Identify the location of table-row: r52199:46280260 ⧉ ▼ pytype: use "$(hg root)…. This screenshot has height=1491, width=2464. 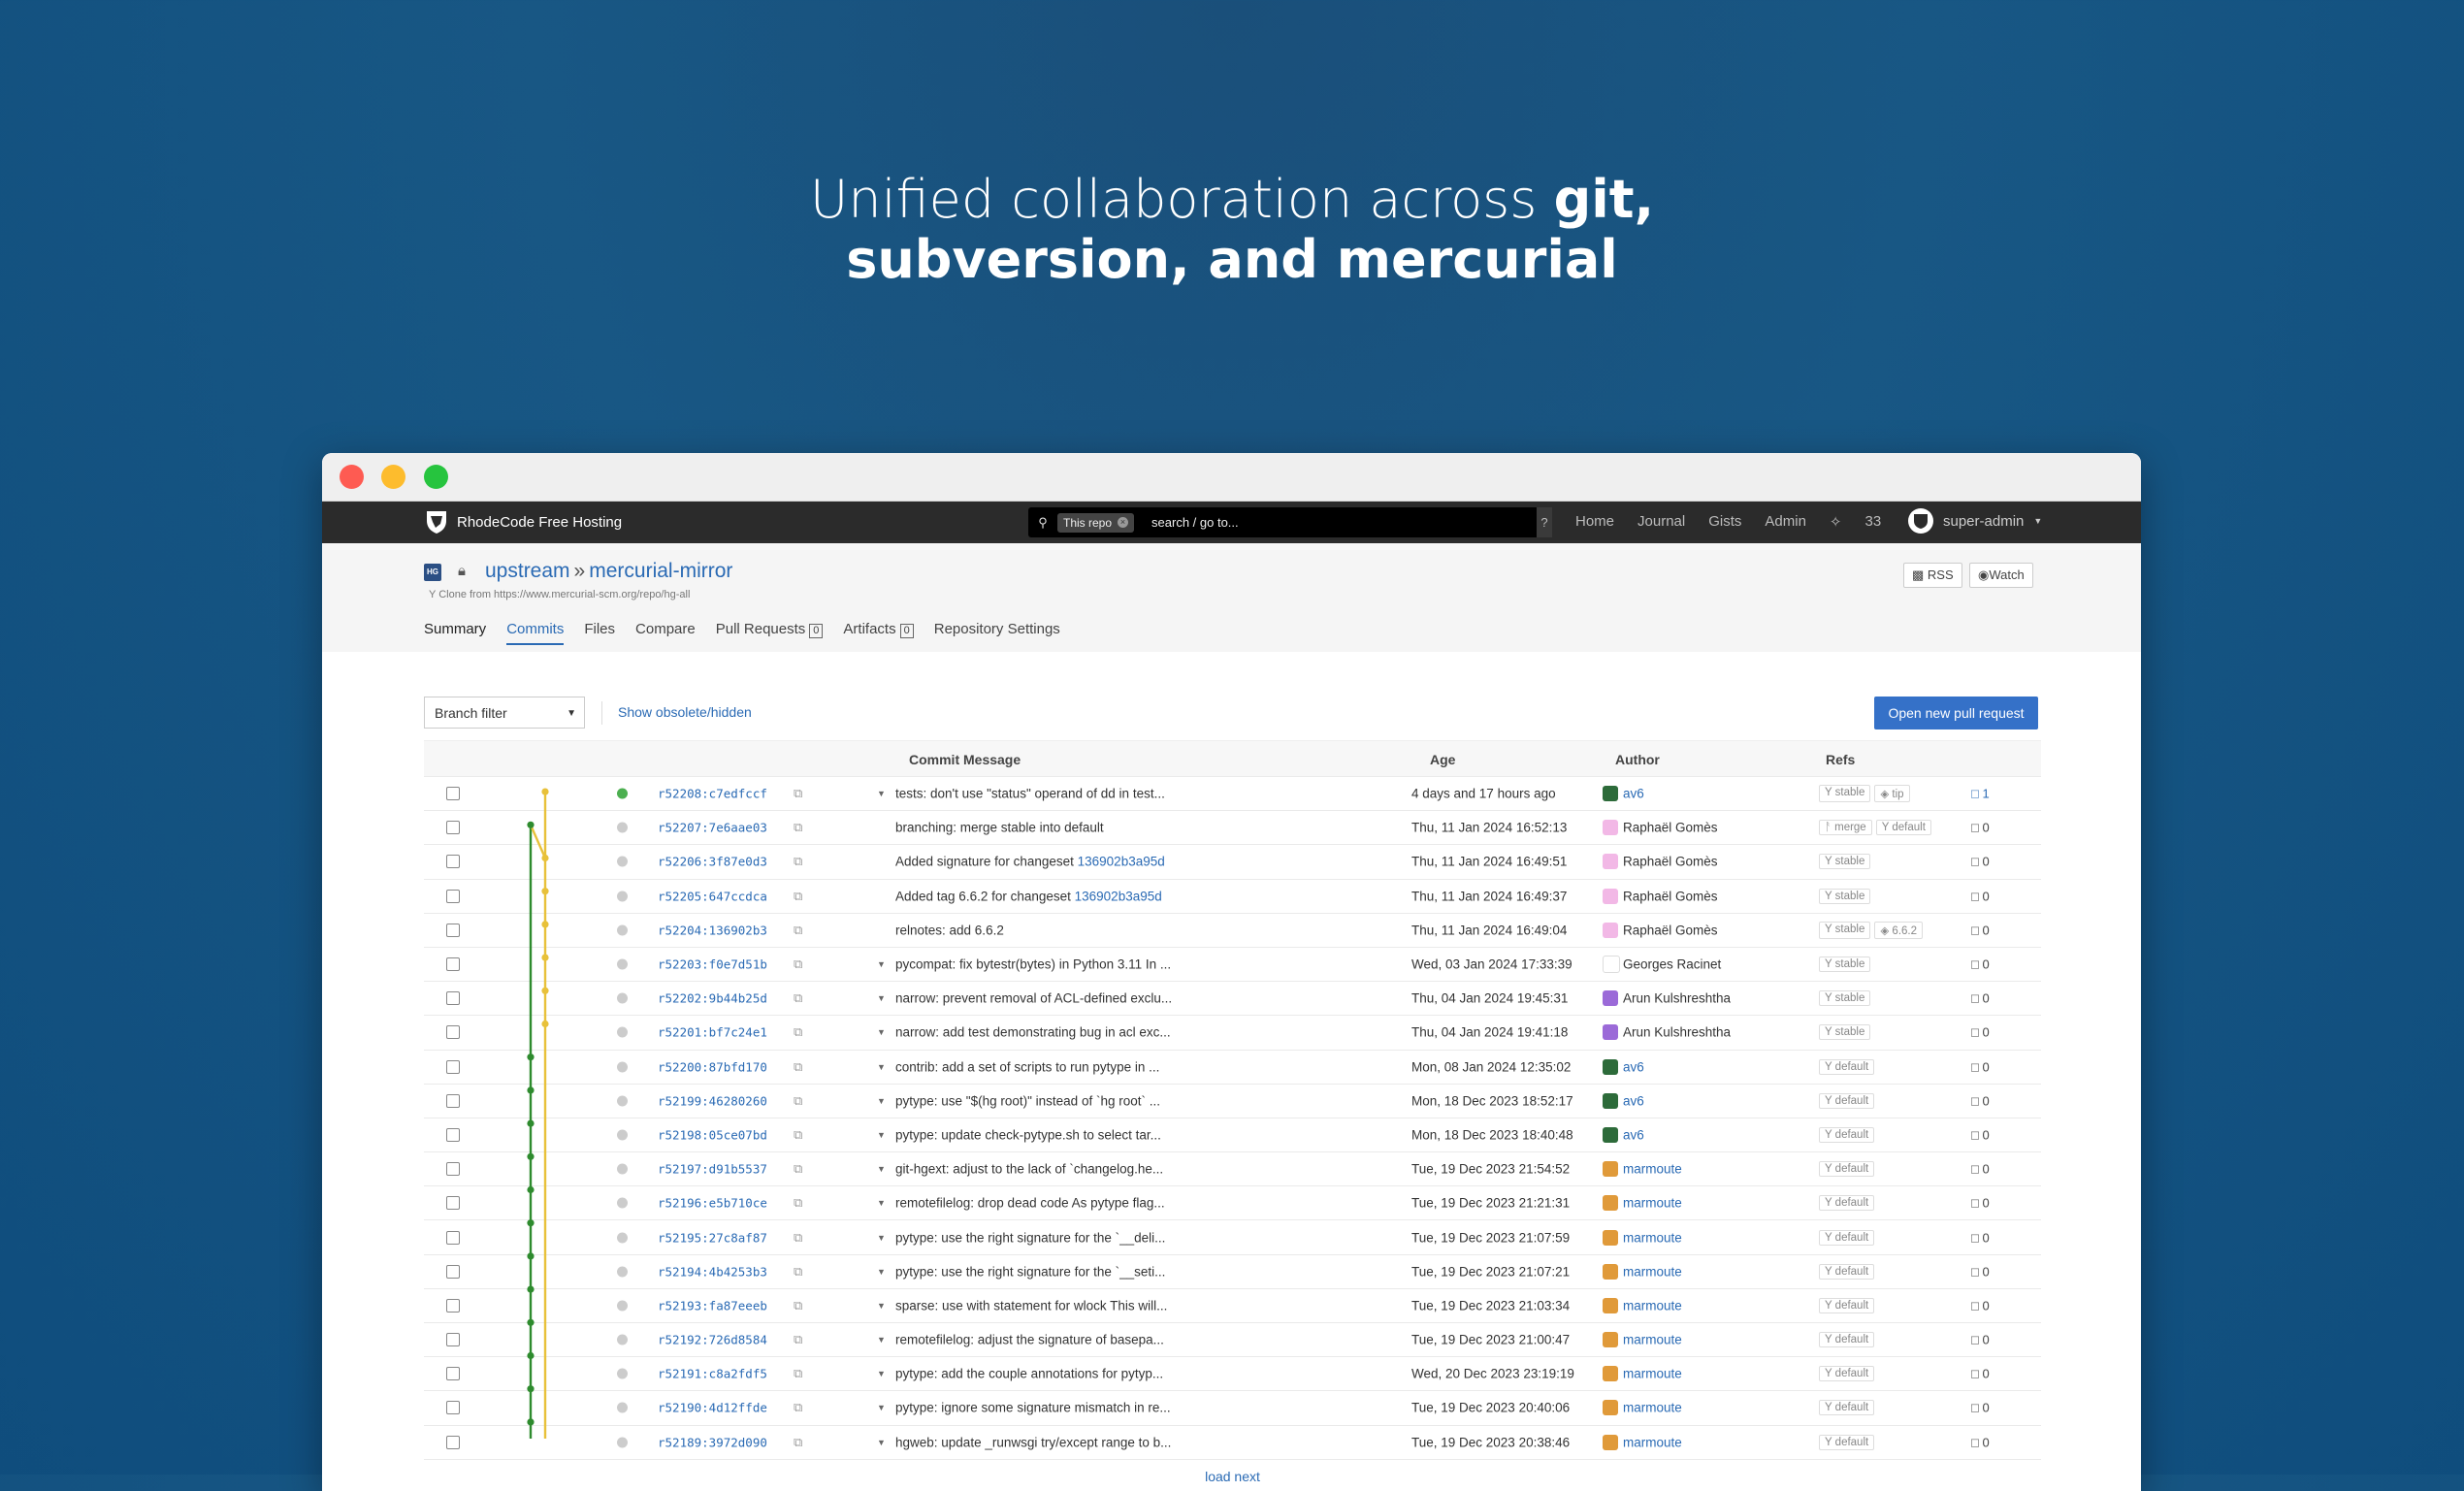
(1232, 1100).